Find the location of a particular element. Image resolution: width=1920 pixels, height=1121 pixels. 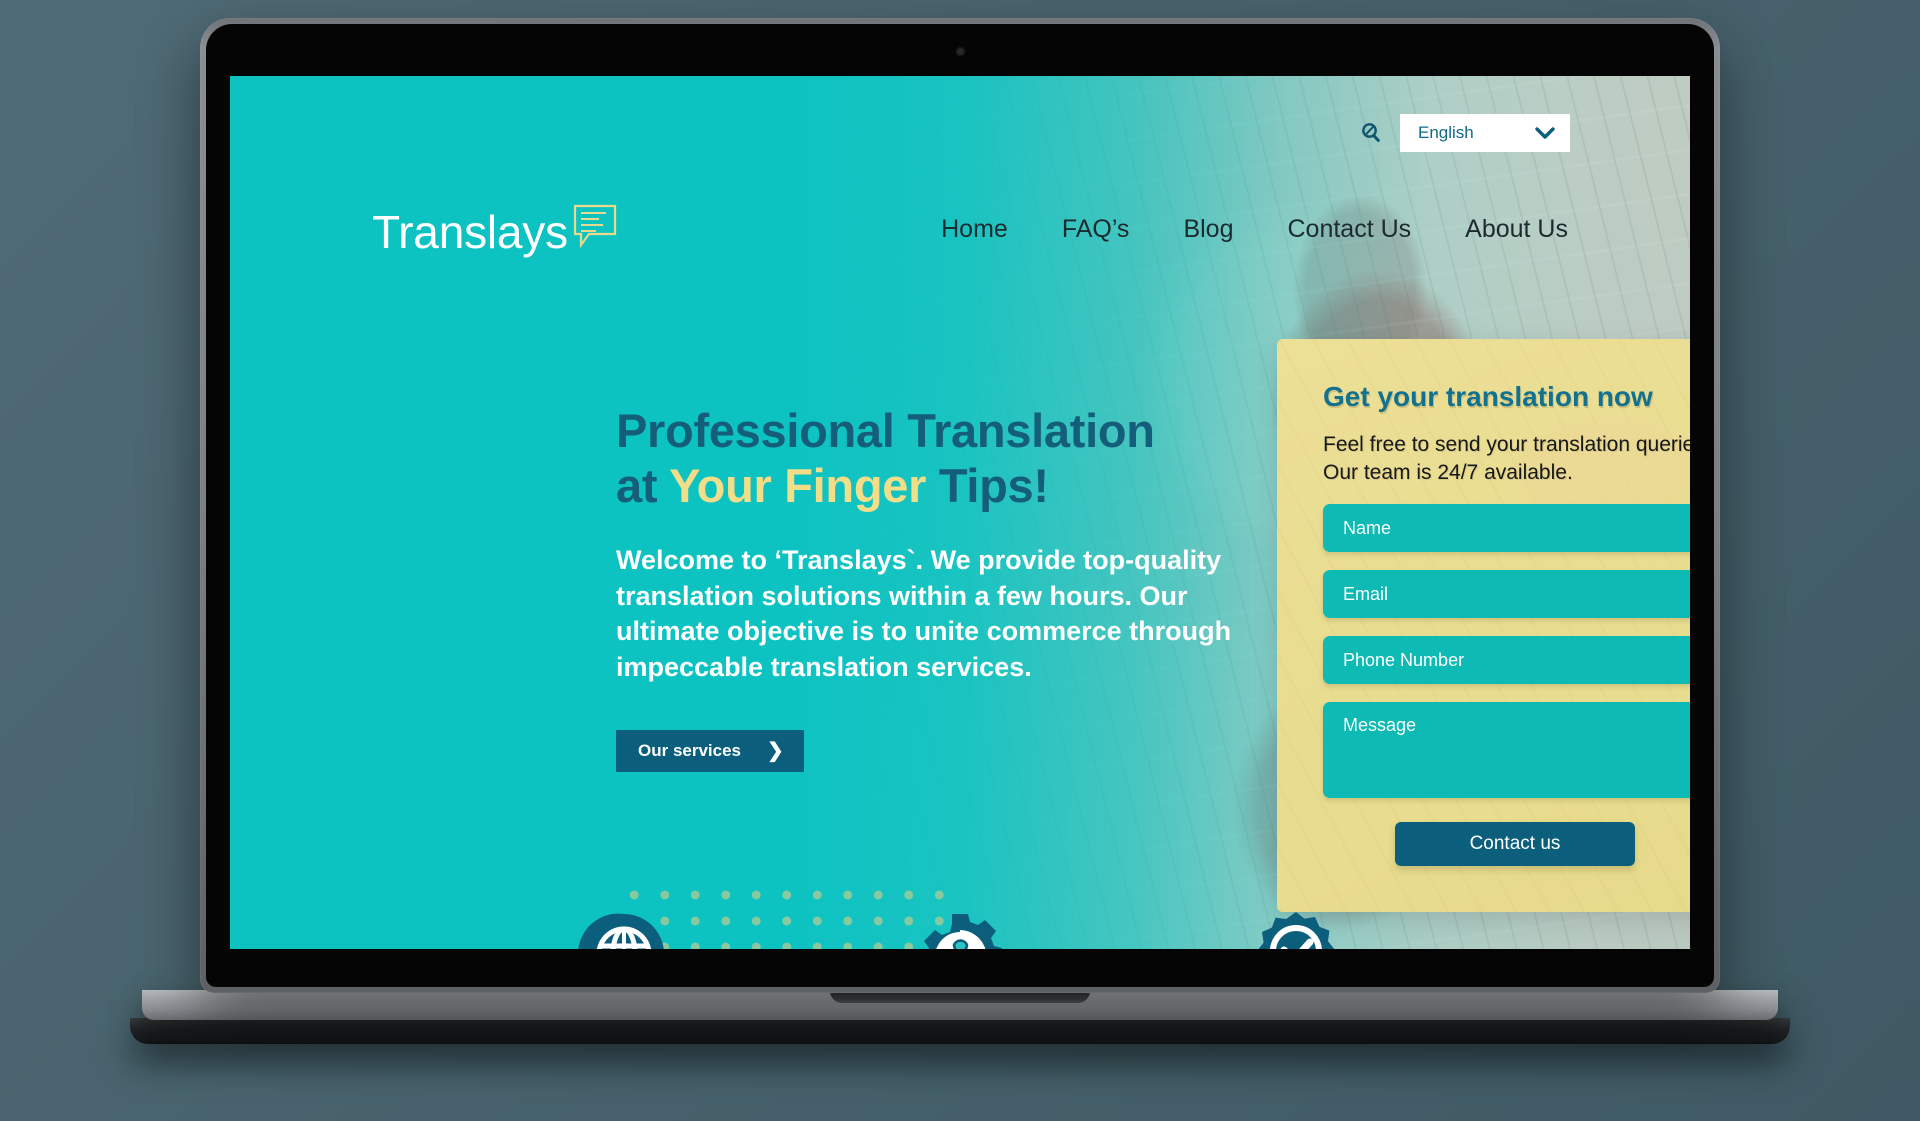

chevron-right-icon: ❯ is located at coordinates (775, 750).